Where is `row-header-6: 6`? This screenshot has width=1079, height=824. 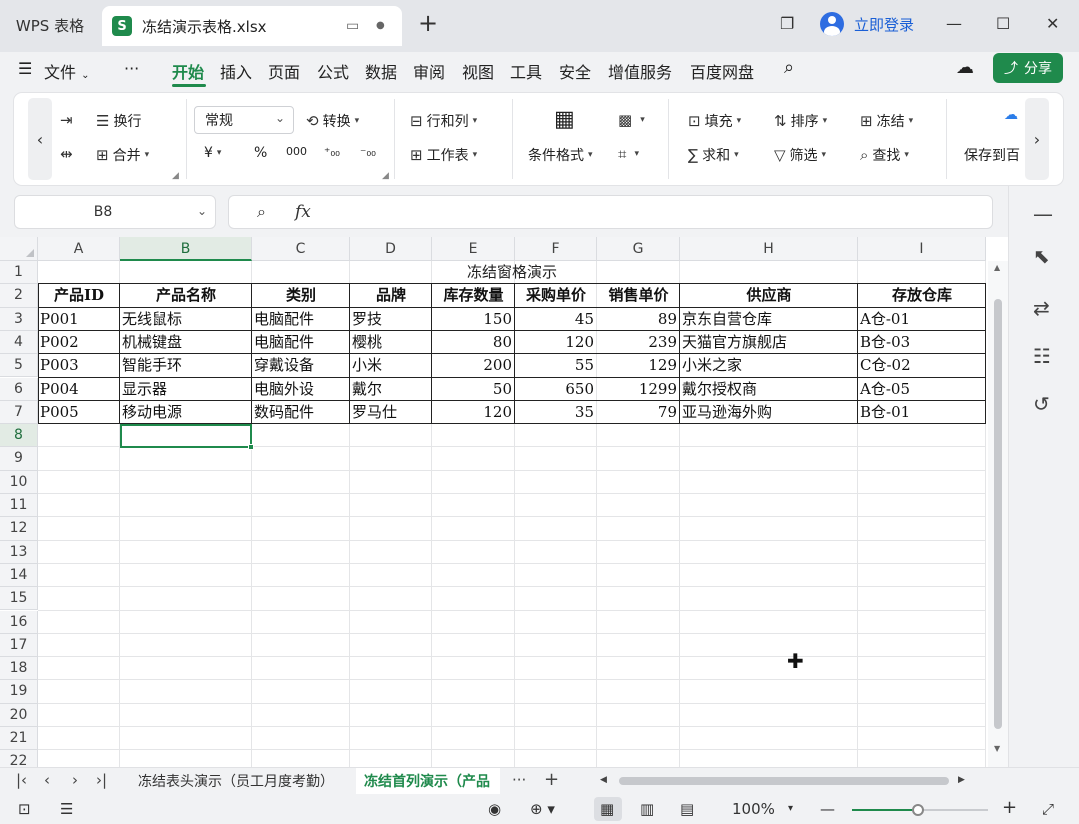 row-header-6: 6 is located at coordinates (19, 389).